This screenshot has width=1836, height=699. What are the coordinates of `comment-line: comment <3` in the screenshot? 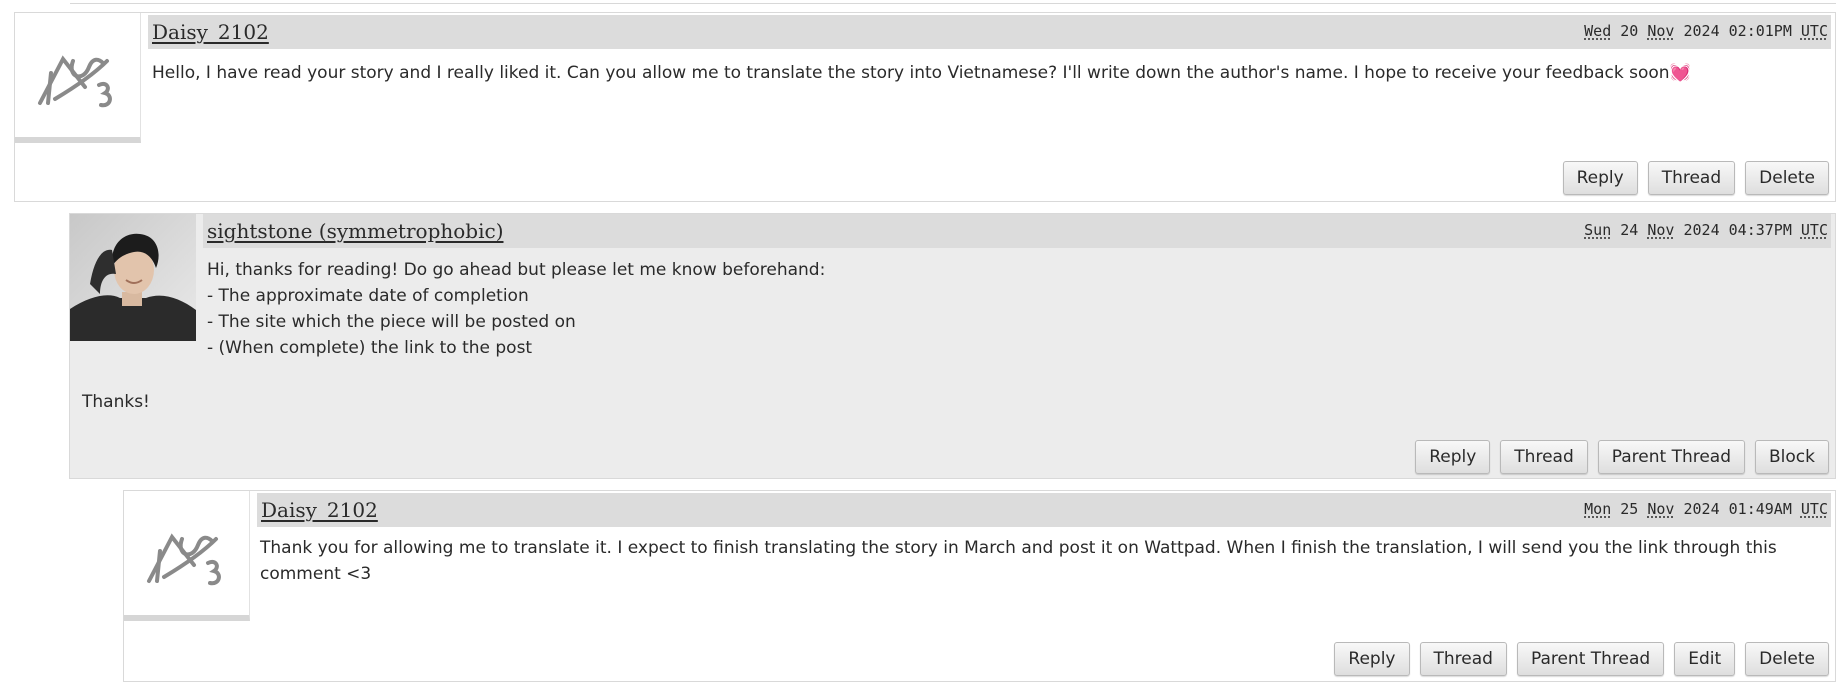 It's located at (316, 574).